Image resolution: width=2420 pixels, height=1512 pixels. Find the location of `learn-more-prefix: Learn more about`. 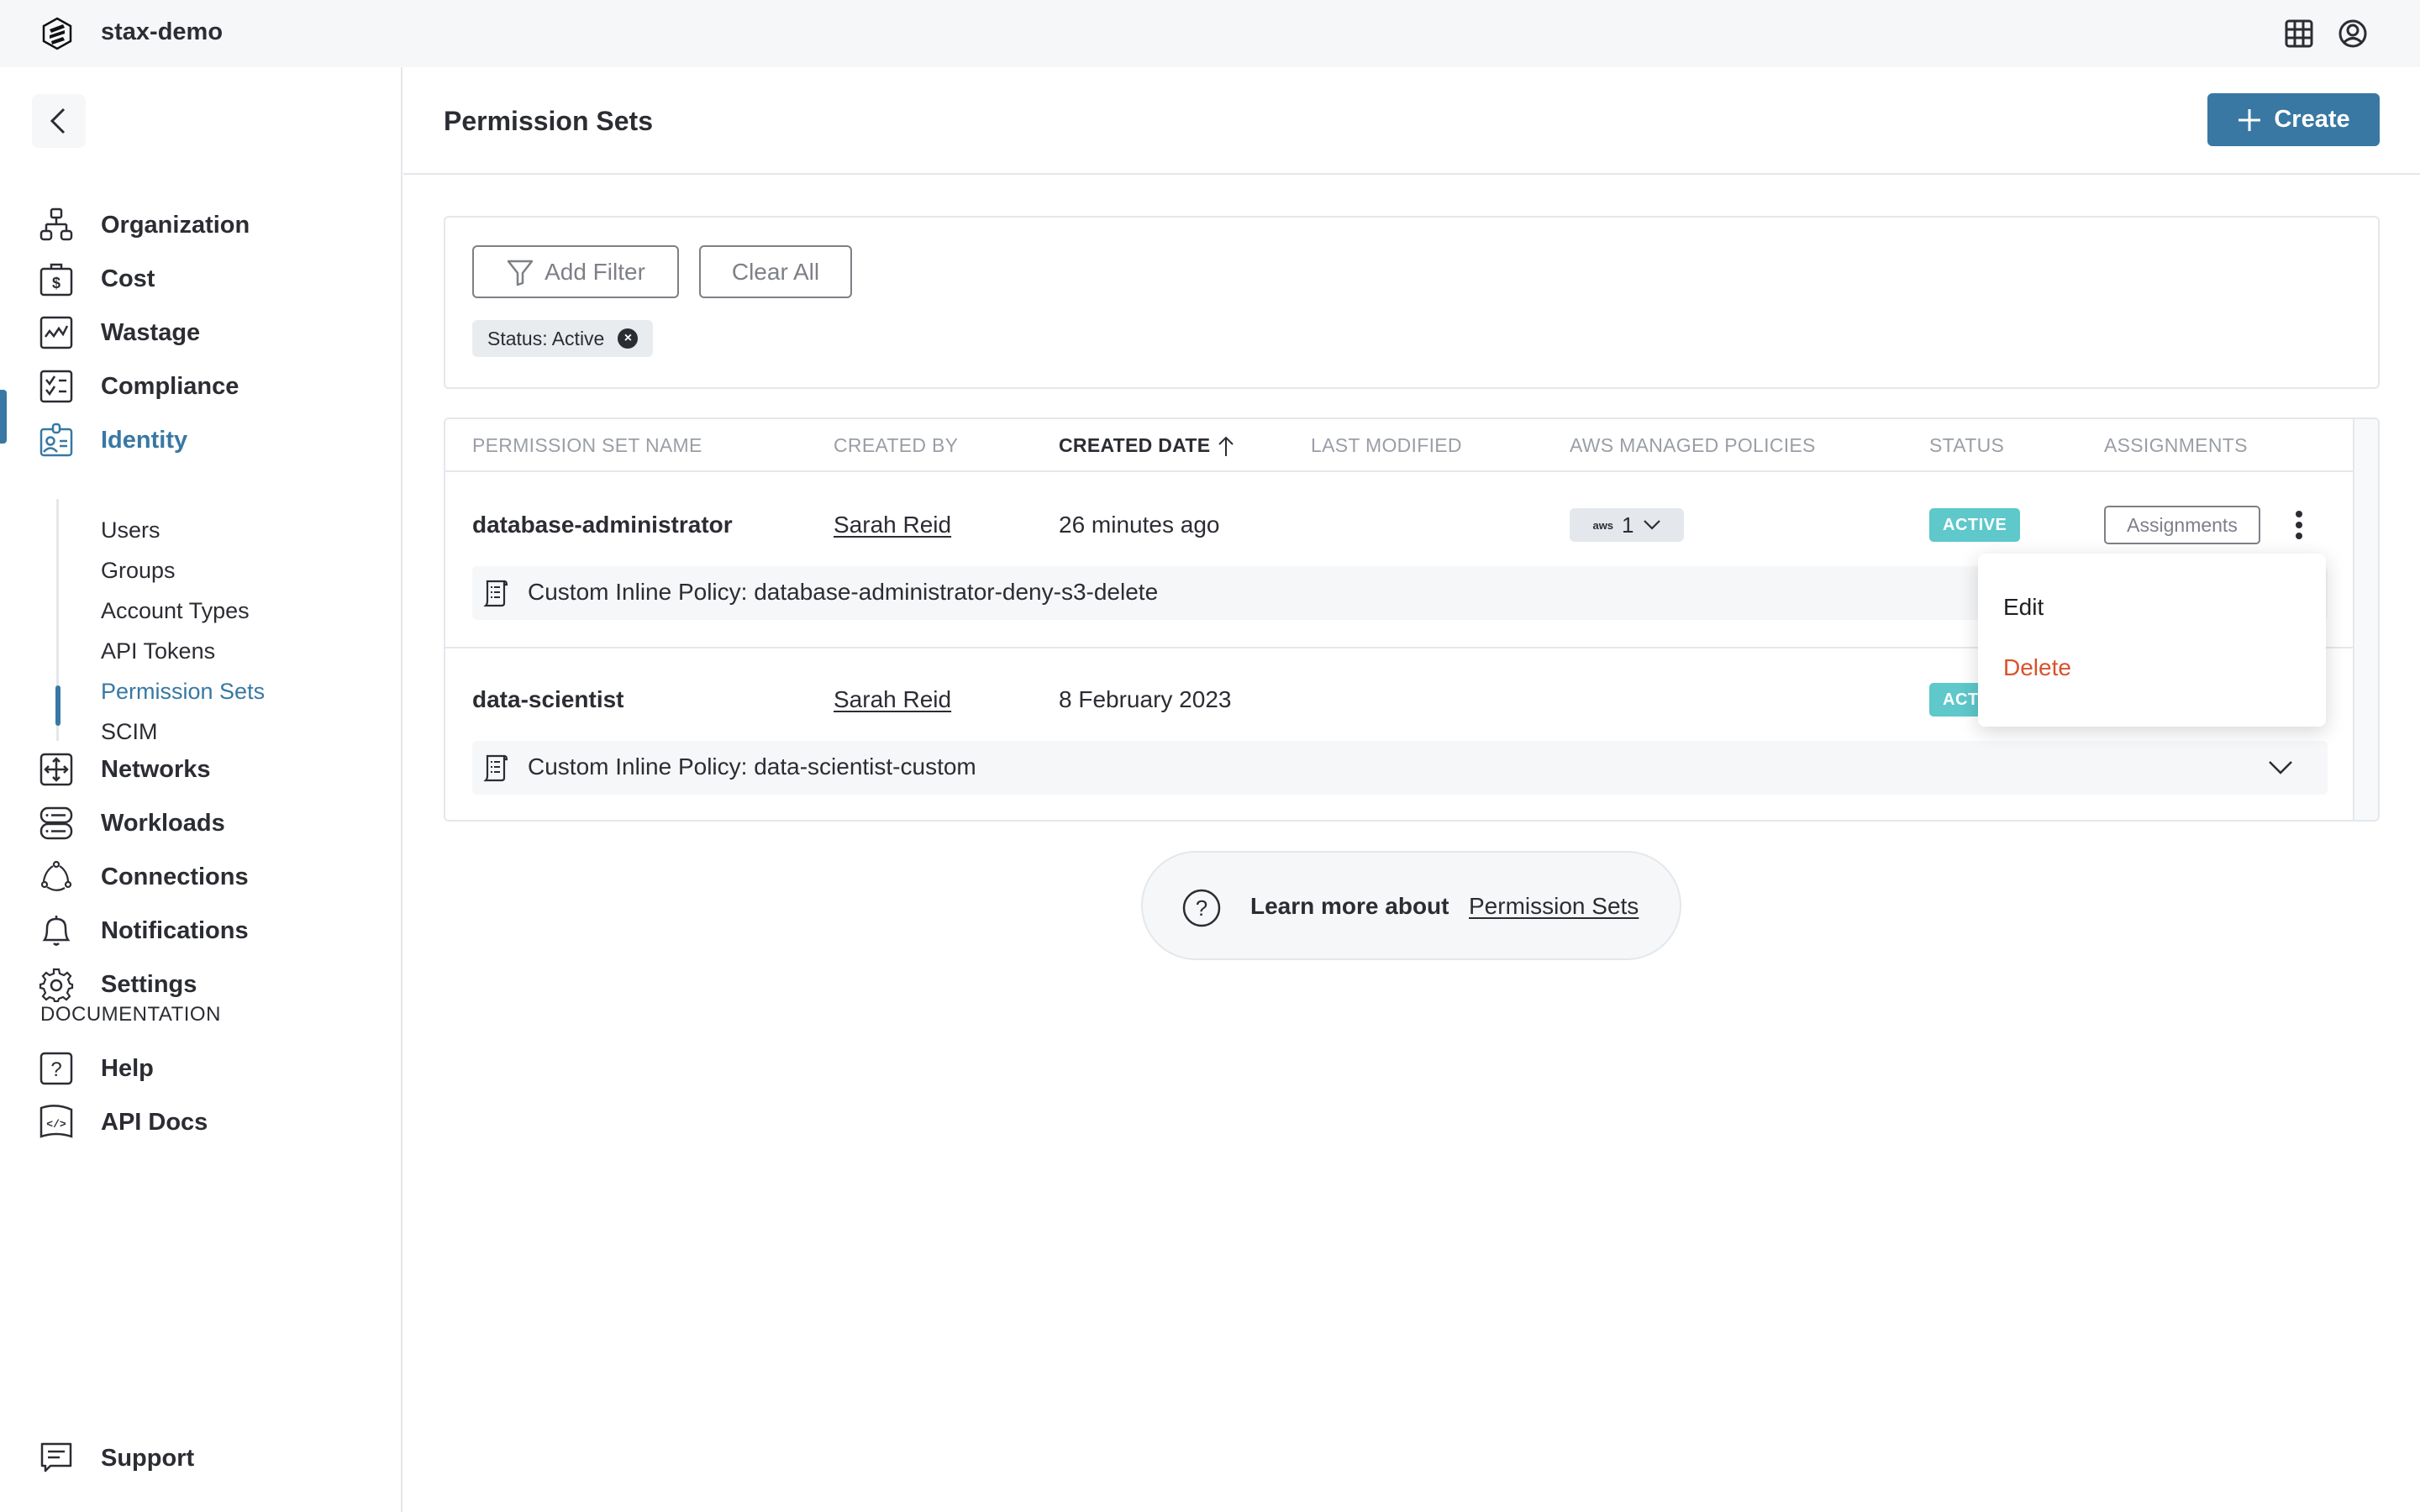

learn-more-prefix: Learn more about is located at coordinates (1349, 906).